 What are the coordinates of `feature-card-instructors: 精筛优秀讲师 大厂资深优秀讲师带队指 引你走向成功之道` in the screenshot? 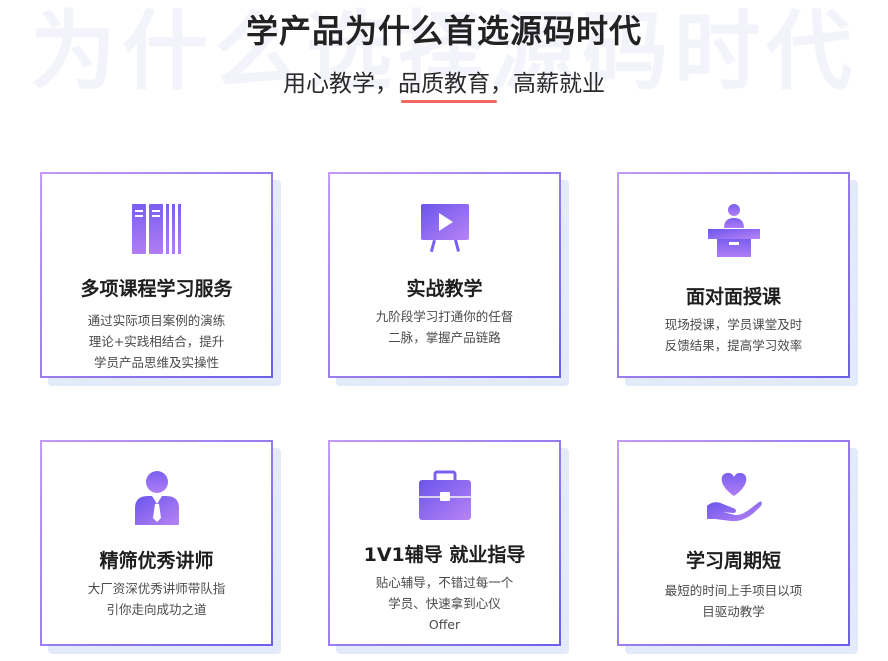 It's located at (160, 547).